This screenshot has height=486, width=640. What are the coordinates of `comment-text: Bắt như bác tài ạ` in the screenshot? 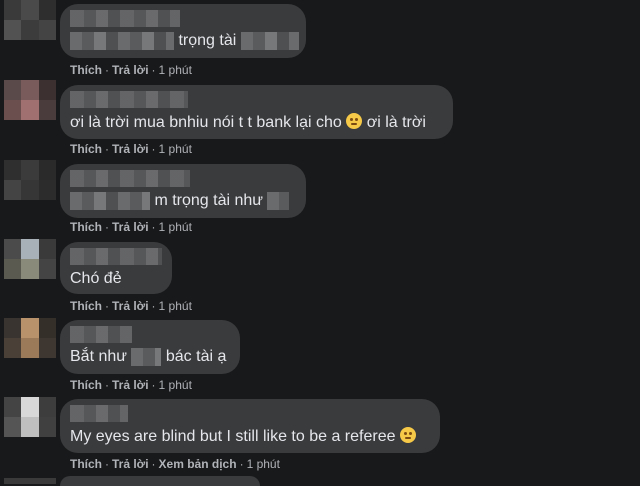 It's located at (148, 357).